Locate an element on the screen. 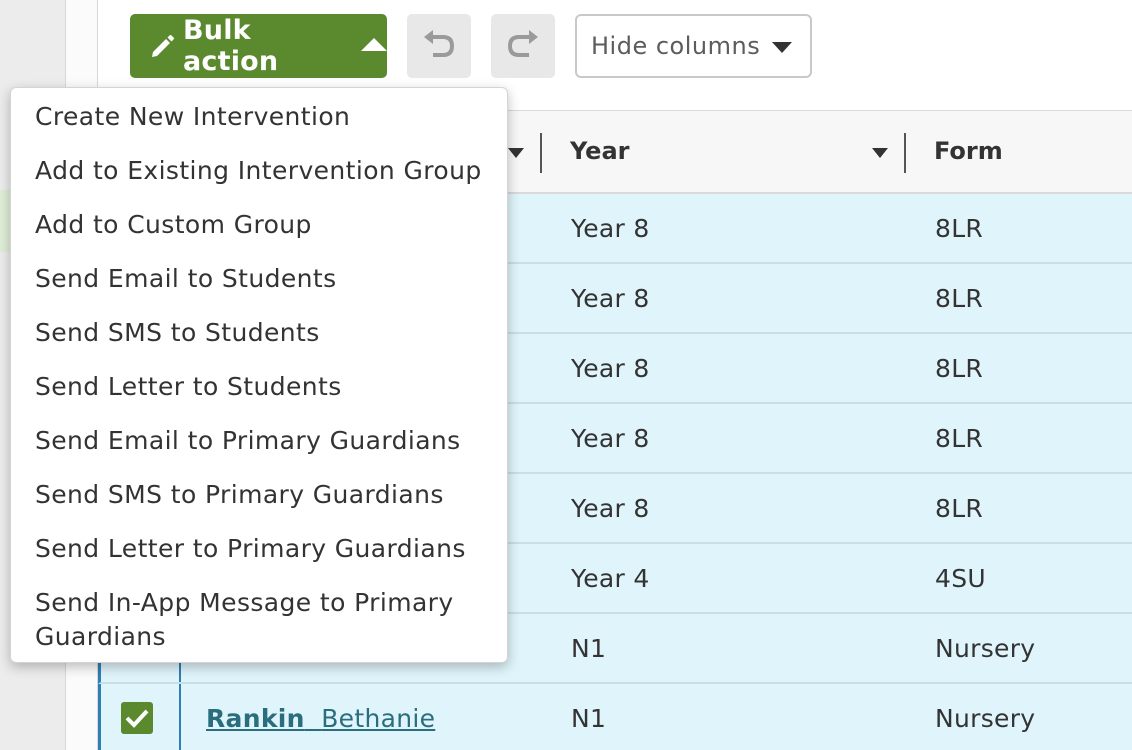 Image resolution: width=1132 pixels, height=750 pixels. row-select-checkbox is located at coordinates (137, 718).